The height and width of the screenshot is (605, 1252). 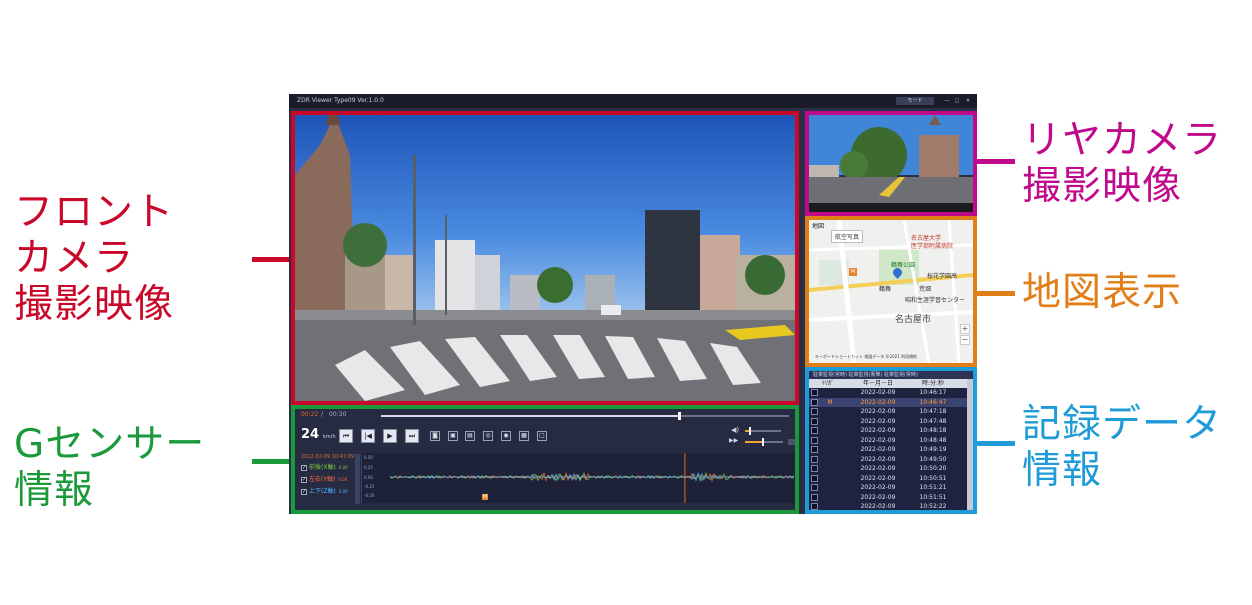 I want to click on callout-front-line3: 撮影映像, so click(x=94, y=304).